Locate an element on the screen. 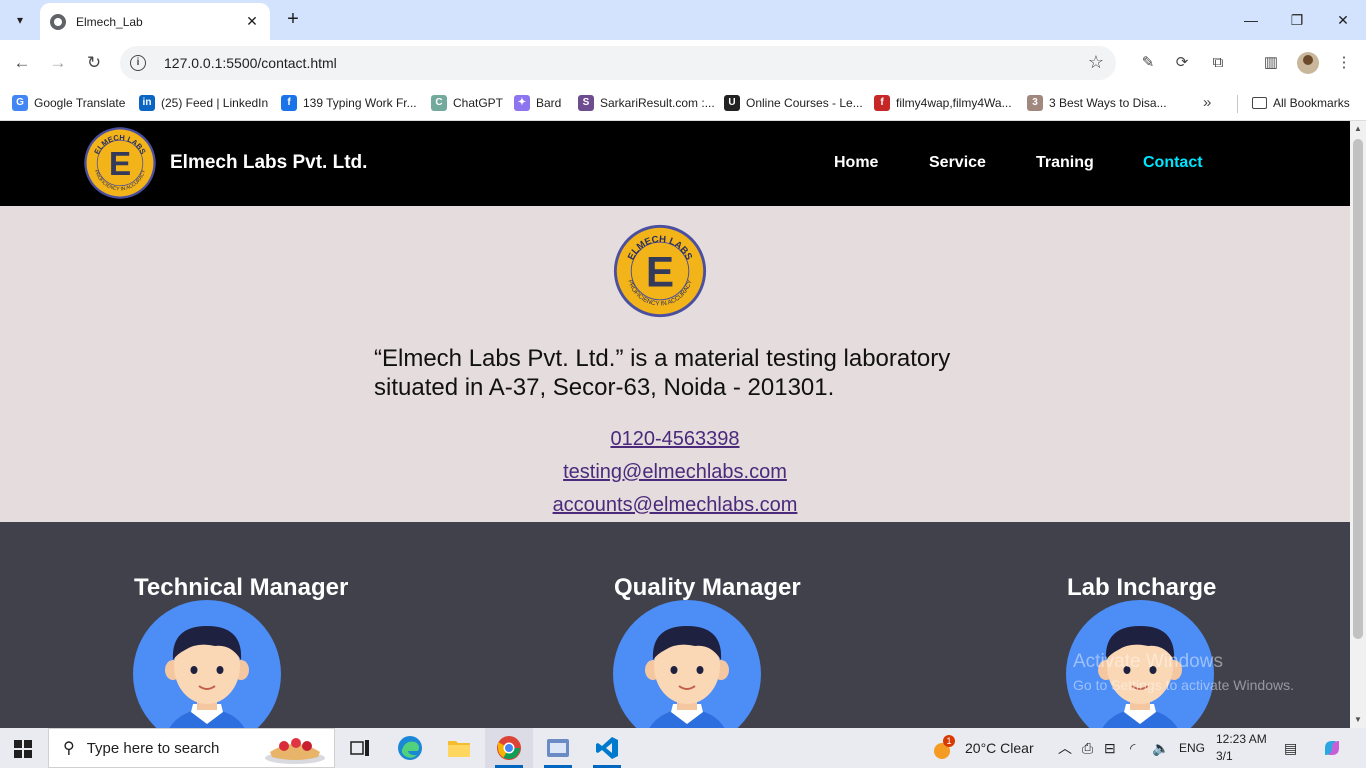  address-bar: i 127.0.0.1:5500/contact.html ☆ is located at coordinates (618, 63).